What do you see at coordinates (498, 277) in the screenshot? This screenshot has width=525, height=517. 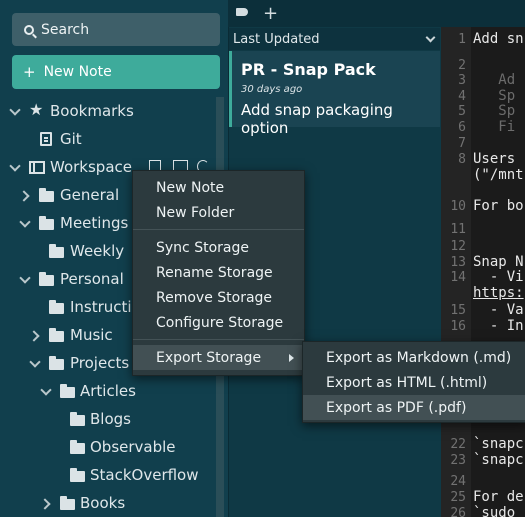 I see `code-line: - Vi` at bounding box center [498, 277].